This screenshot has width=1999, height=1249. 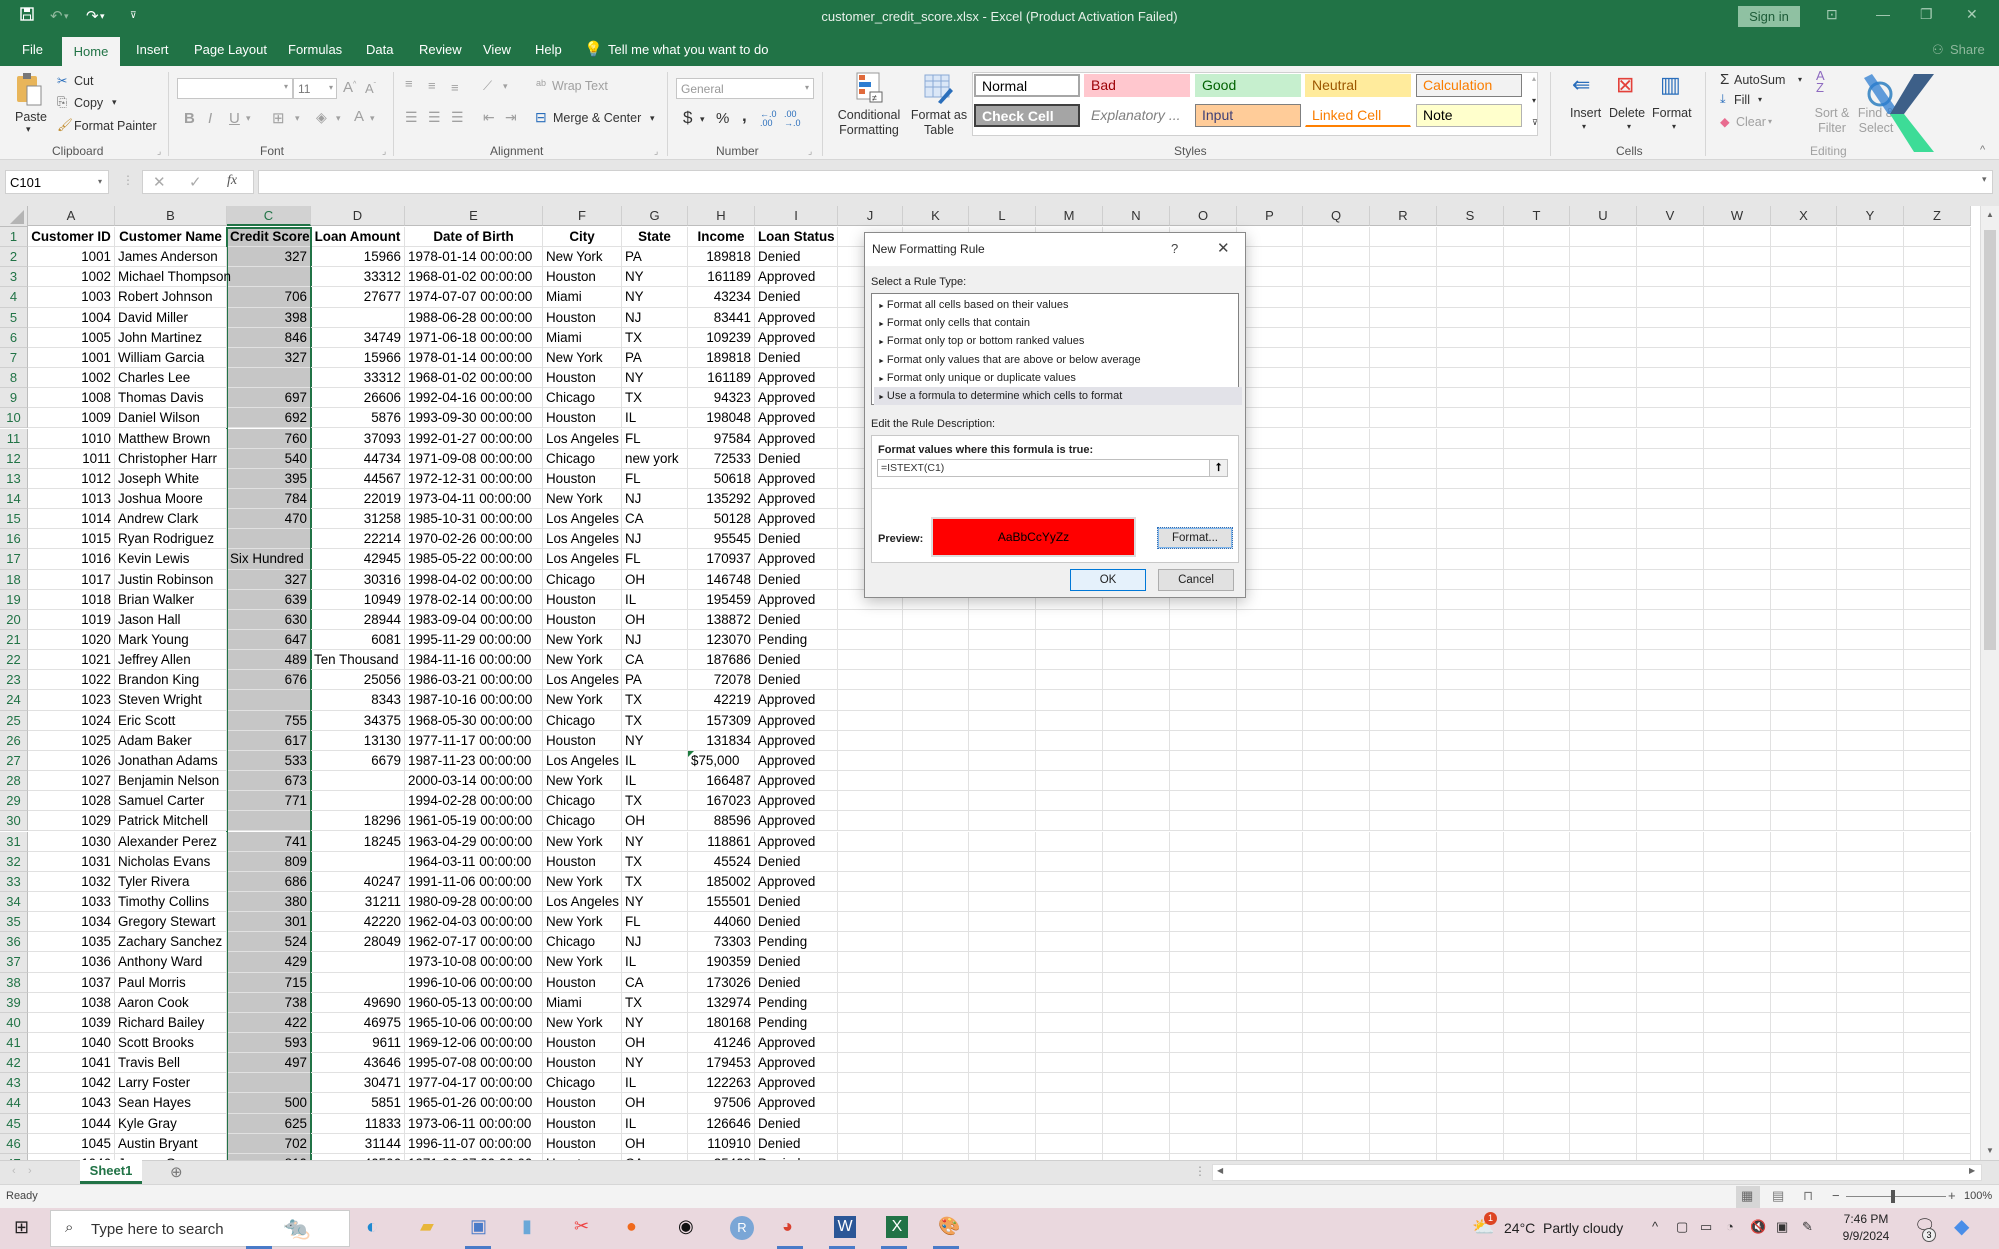 I want to click on data-cell: TX, so click(x=655, y=801).